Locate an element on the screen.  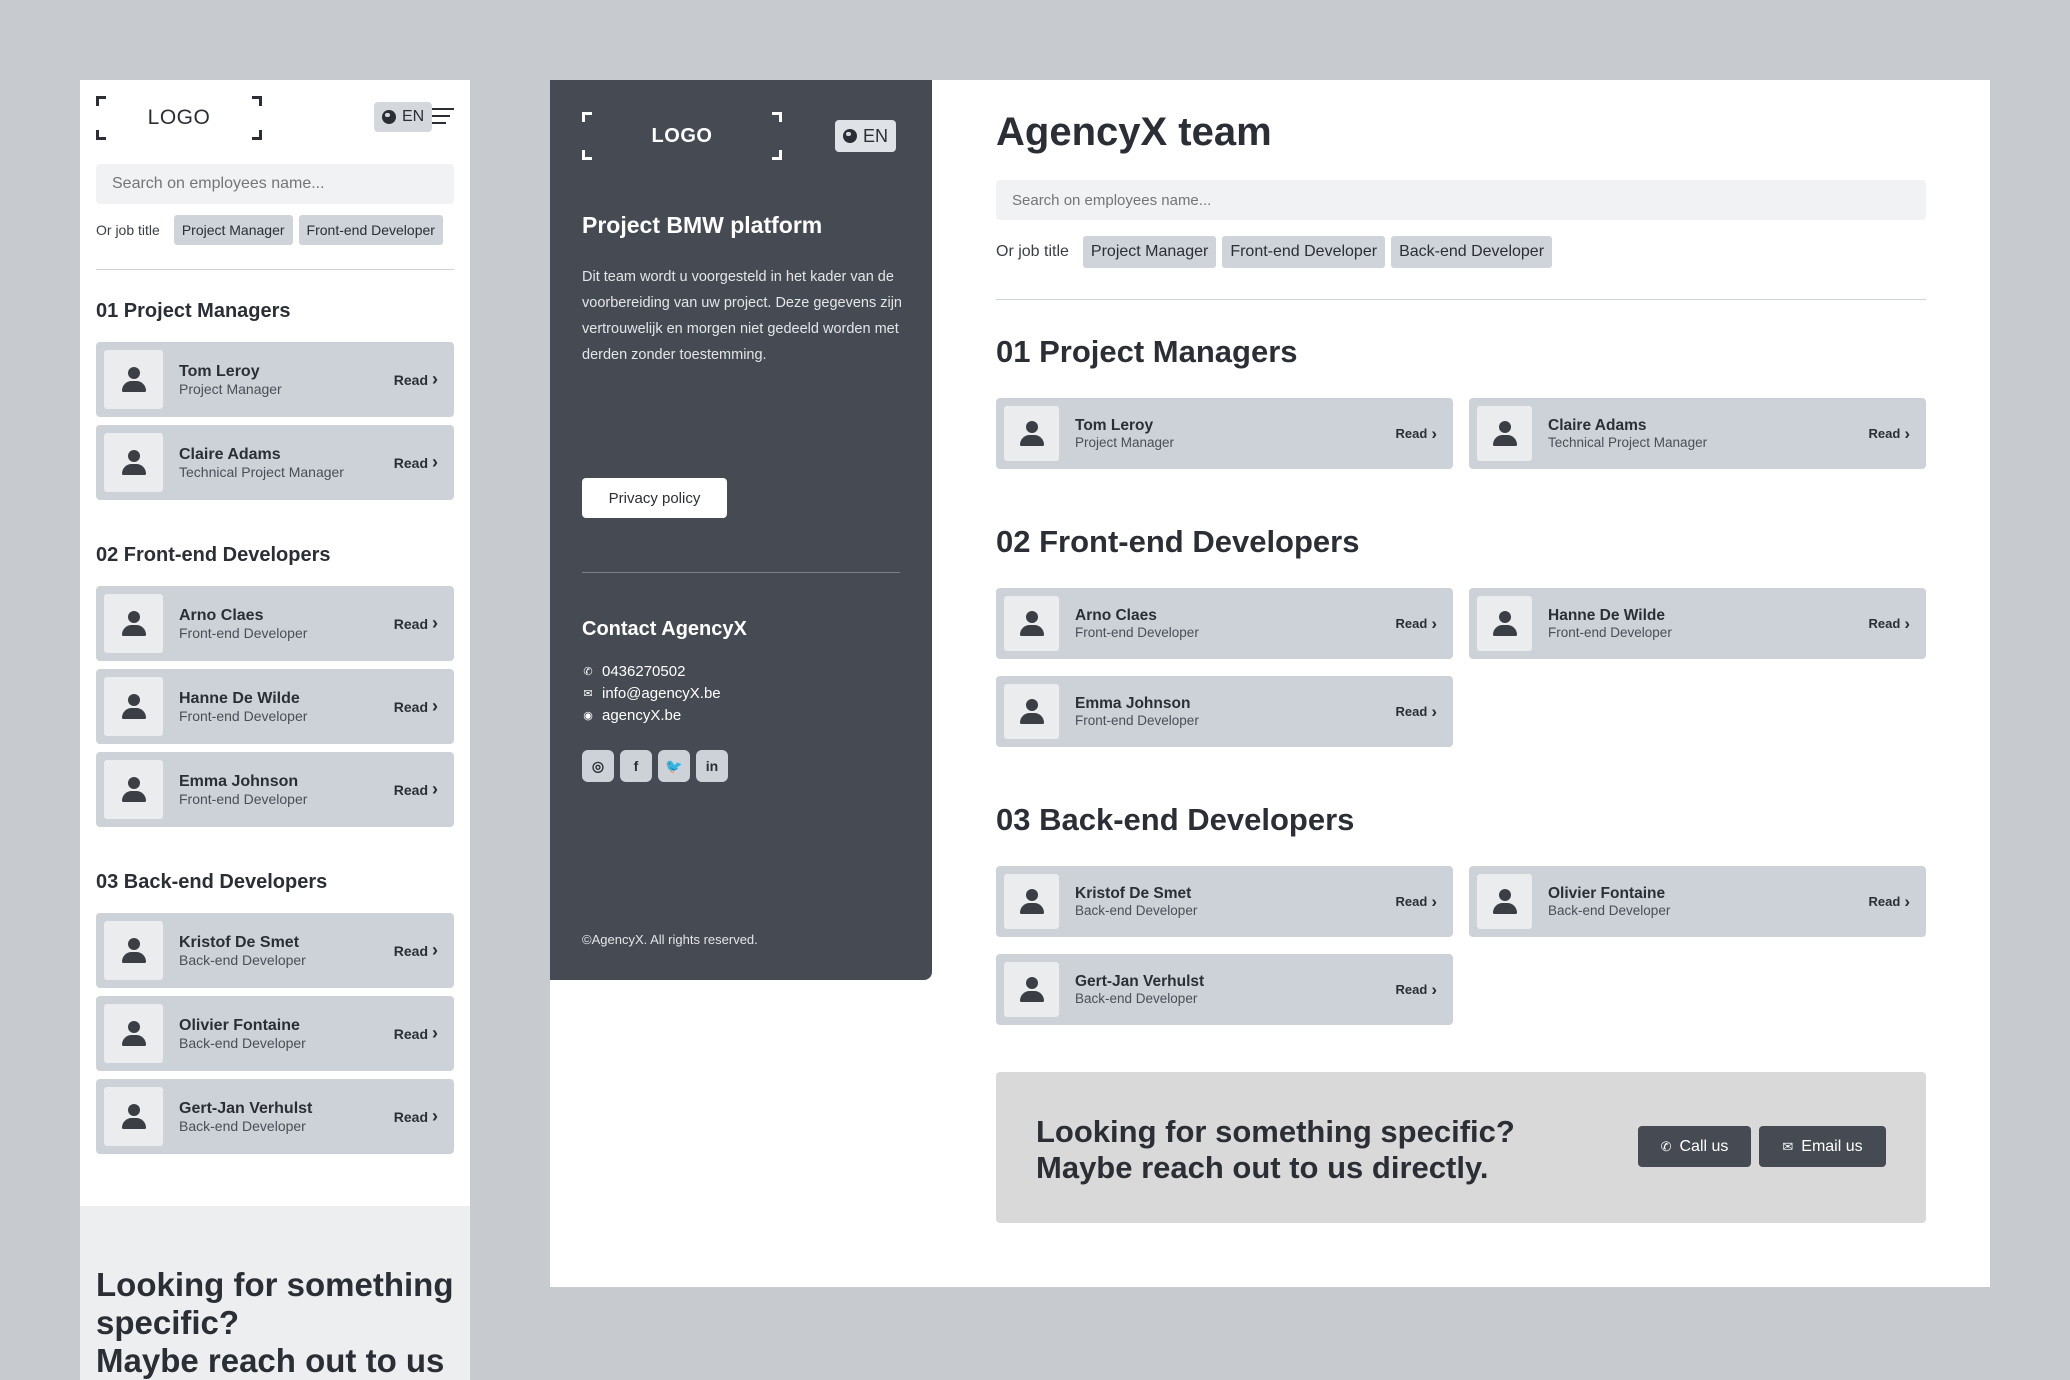
employee-name: Tom Leroy is located at coordinates (219, 371).